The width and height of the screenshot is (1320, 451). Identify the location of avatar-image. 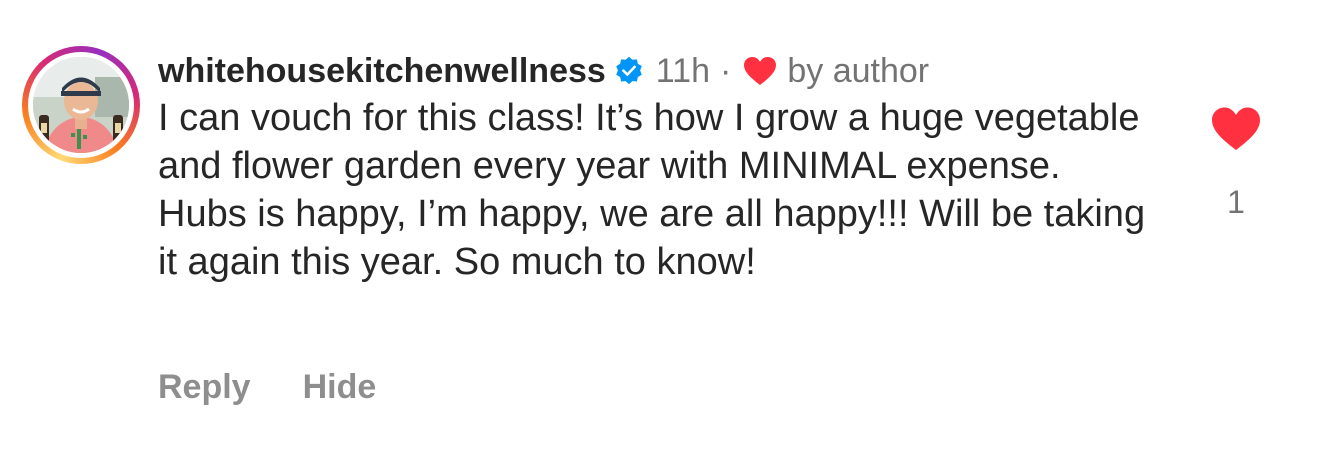
(81, 105).